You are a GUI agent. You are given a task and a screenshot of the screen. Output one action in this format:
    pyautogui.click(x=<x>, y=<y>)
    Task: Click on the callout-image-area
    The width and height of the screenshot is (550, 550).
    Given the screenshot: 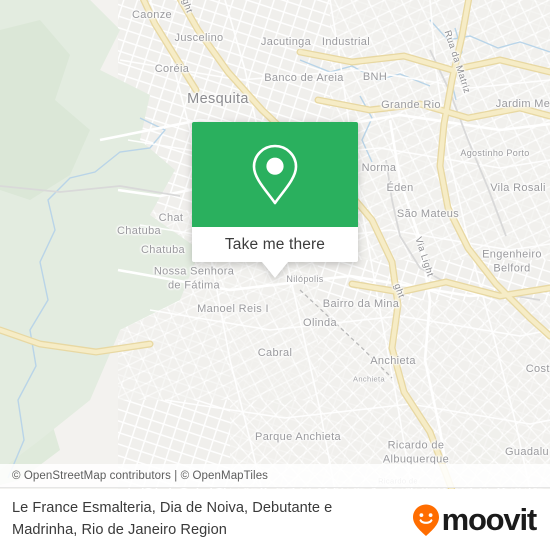 What is the action you would take?
    pyautogui.click(x=275, y=174)
    